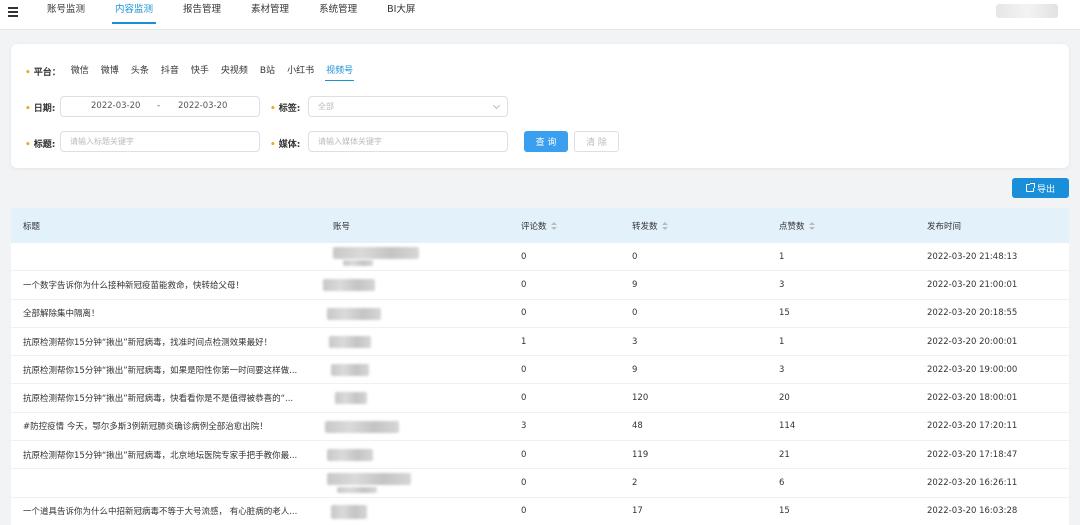  What do you see at coordinates (115, 106) in the screenshot?
I see `date-start: 2022-03-20` at bounding box center [115, 106].